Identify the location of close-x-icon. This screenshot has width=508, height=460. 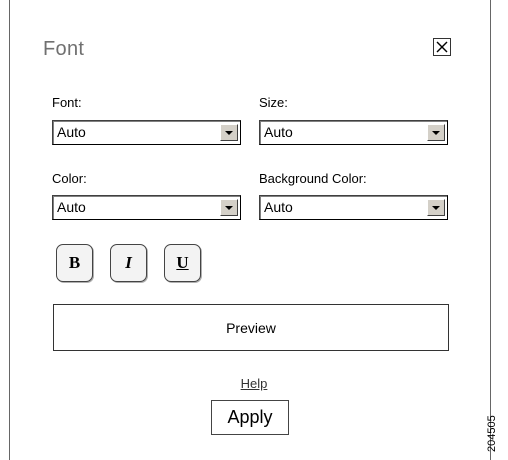
(442, 47).